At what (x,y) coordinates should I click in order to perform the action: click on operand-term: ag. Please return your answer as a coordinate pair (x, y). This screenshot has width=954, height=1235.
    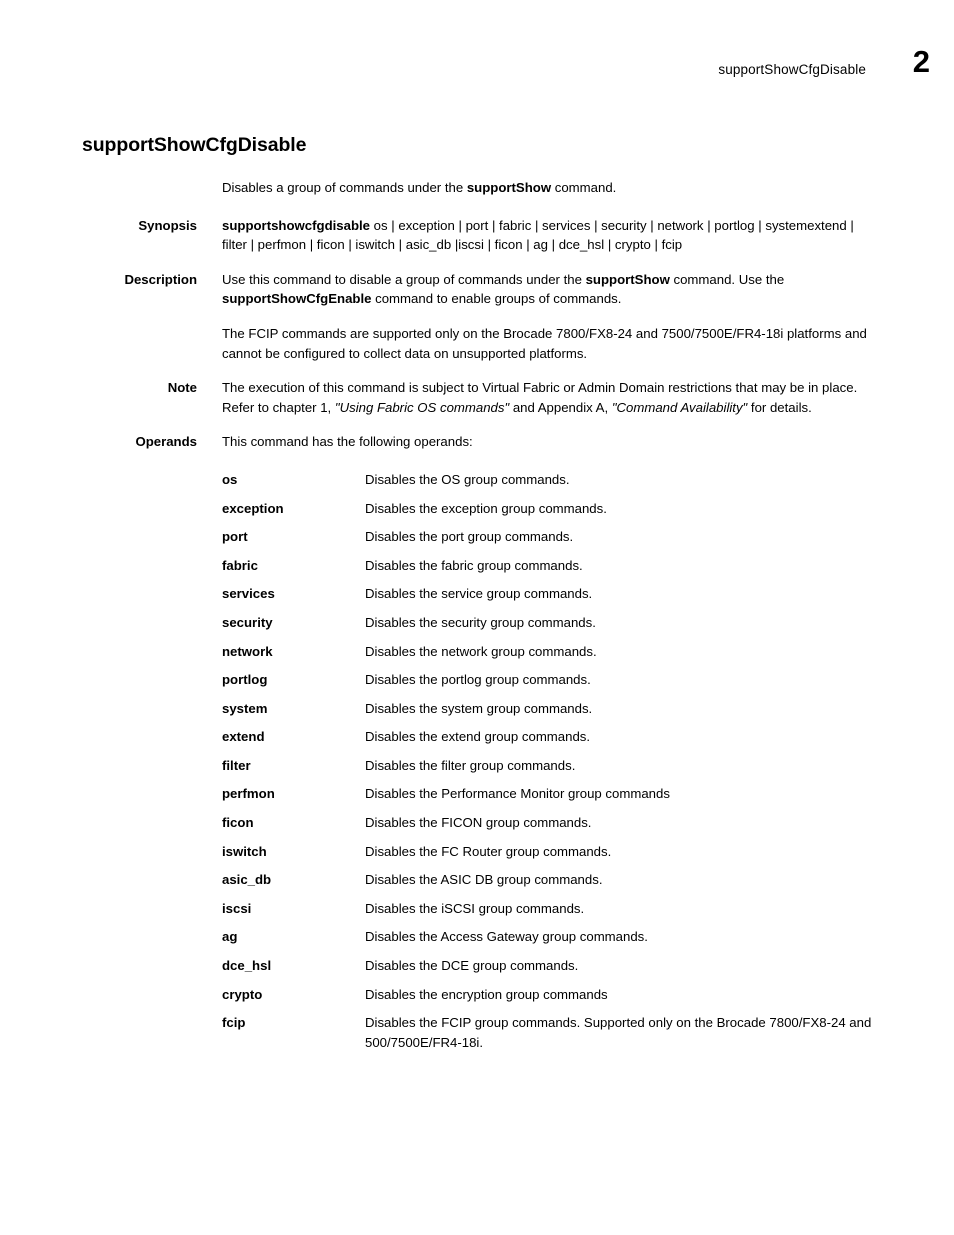
    Looking at the image, I should click on (230, 937).